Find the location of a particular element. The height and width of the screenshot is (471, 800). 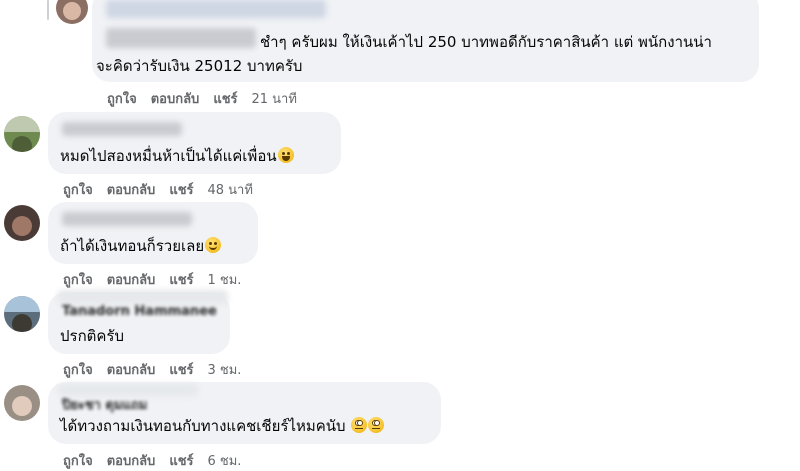

commenter-name: Tanadorn Hammanee is located at coordinates (139, 311).